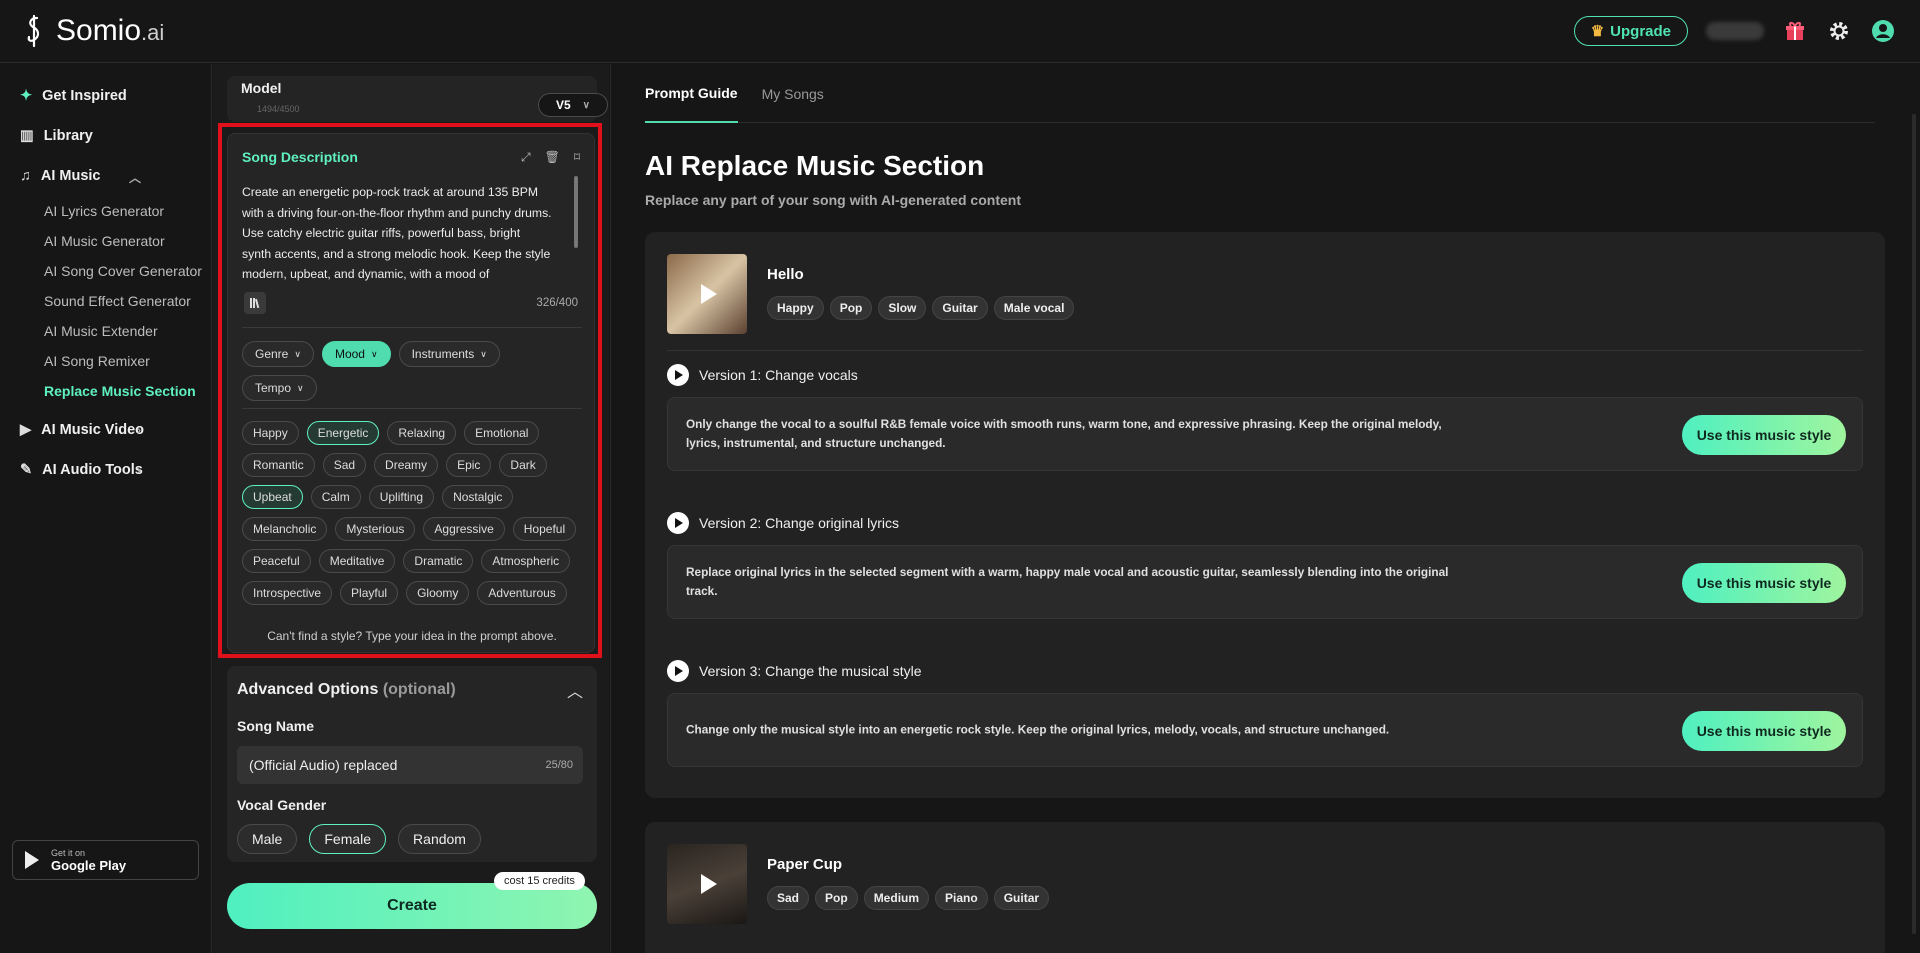 This screenshot has height=953, width=1920. Describe the element at coordinates (1034, 308) in the screenshot. I see `song-tag: Male vocal` at that location.